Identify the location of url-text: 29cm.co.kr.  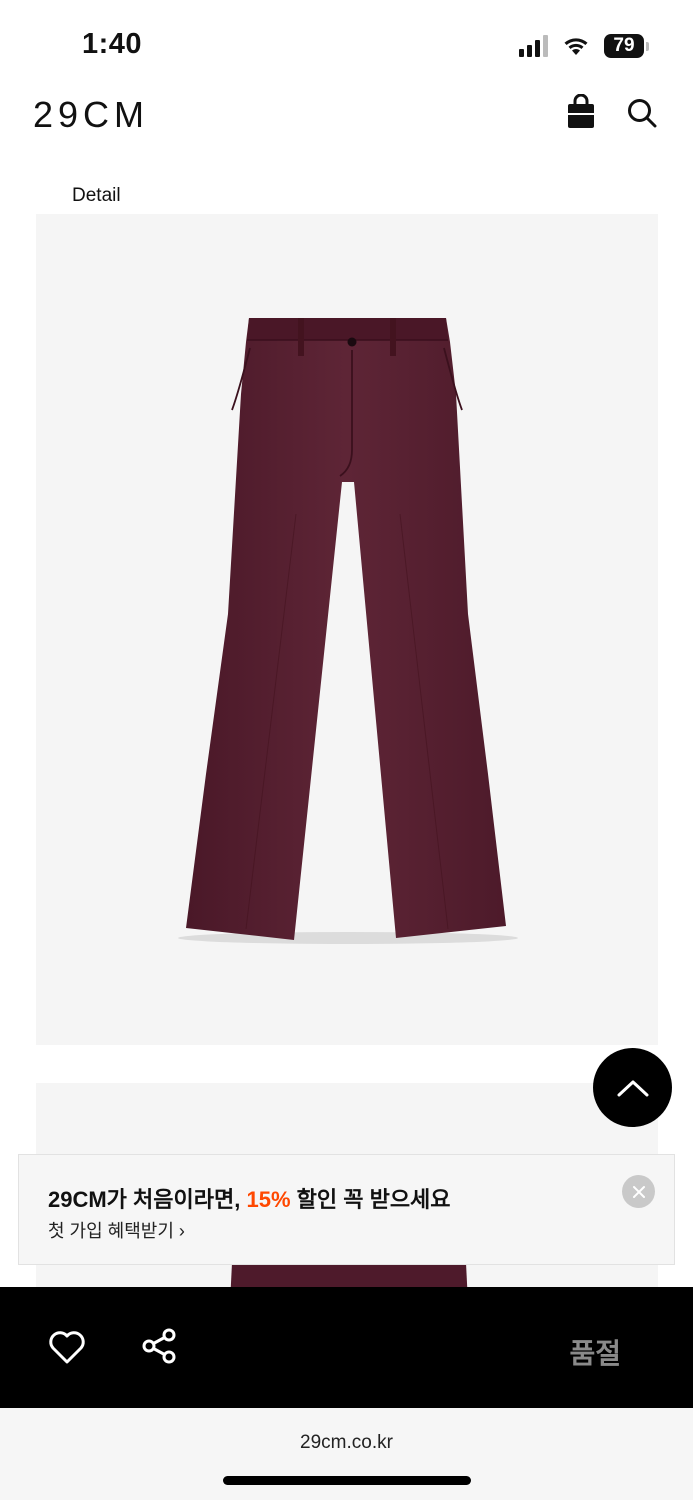
(346, 1443).